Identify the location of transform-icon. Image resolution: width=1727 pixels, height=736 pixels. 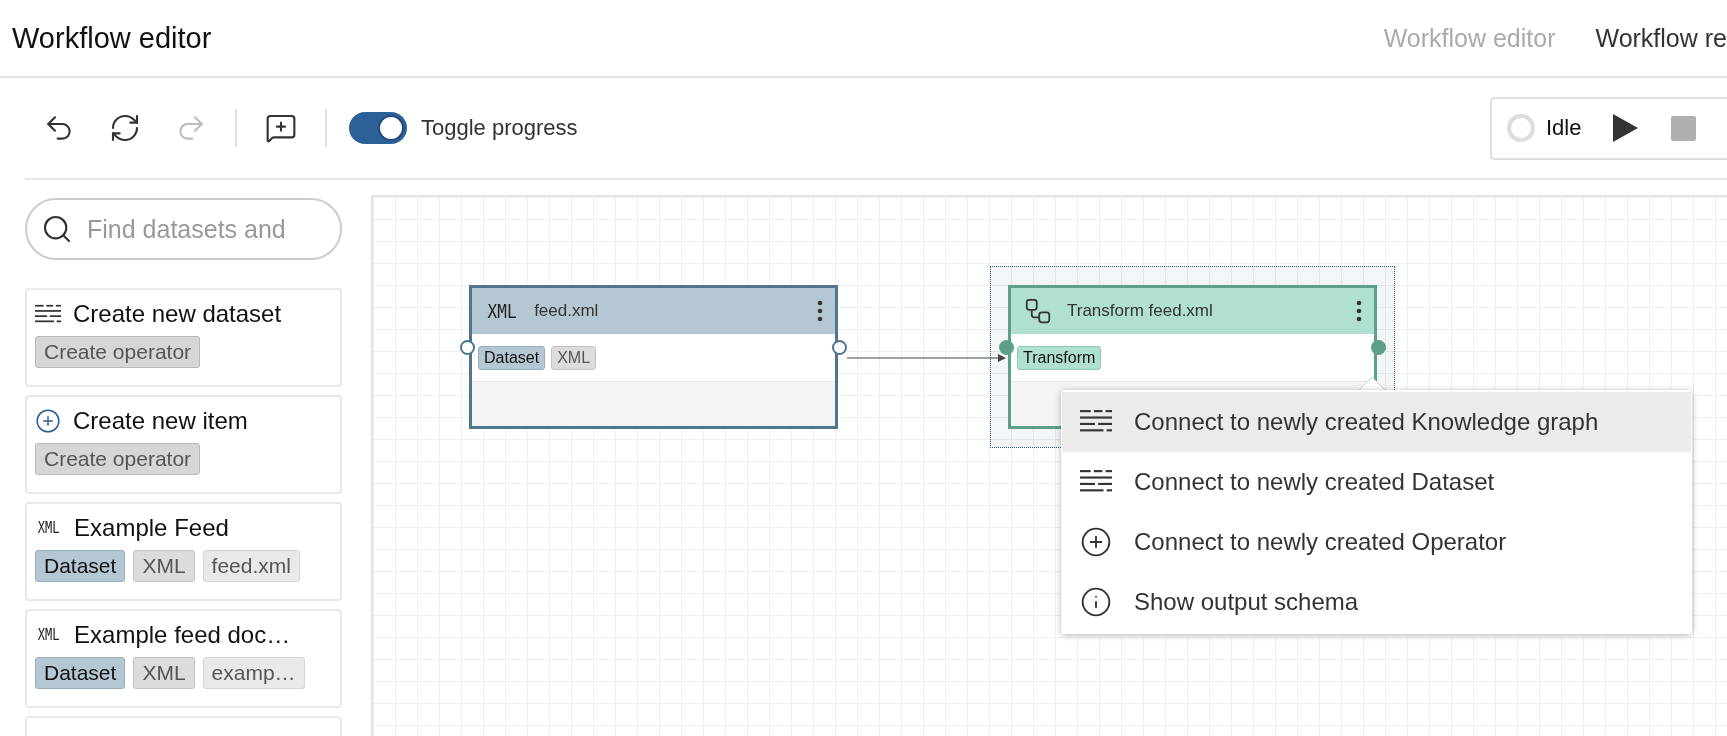
(1038, 311).